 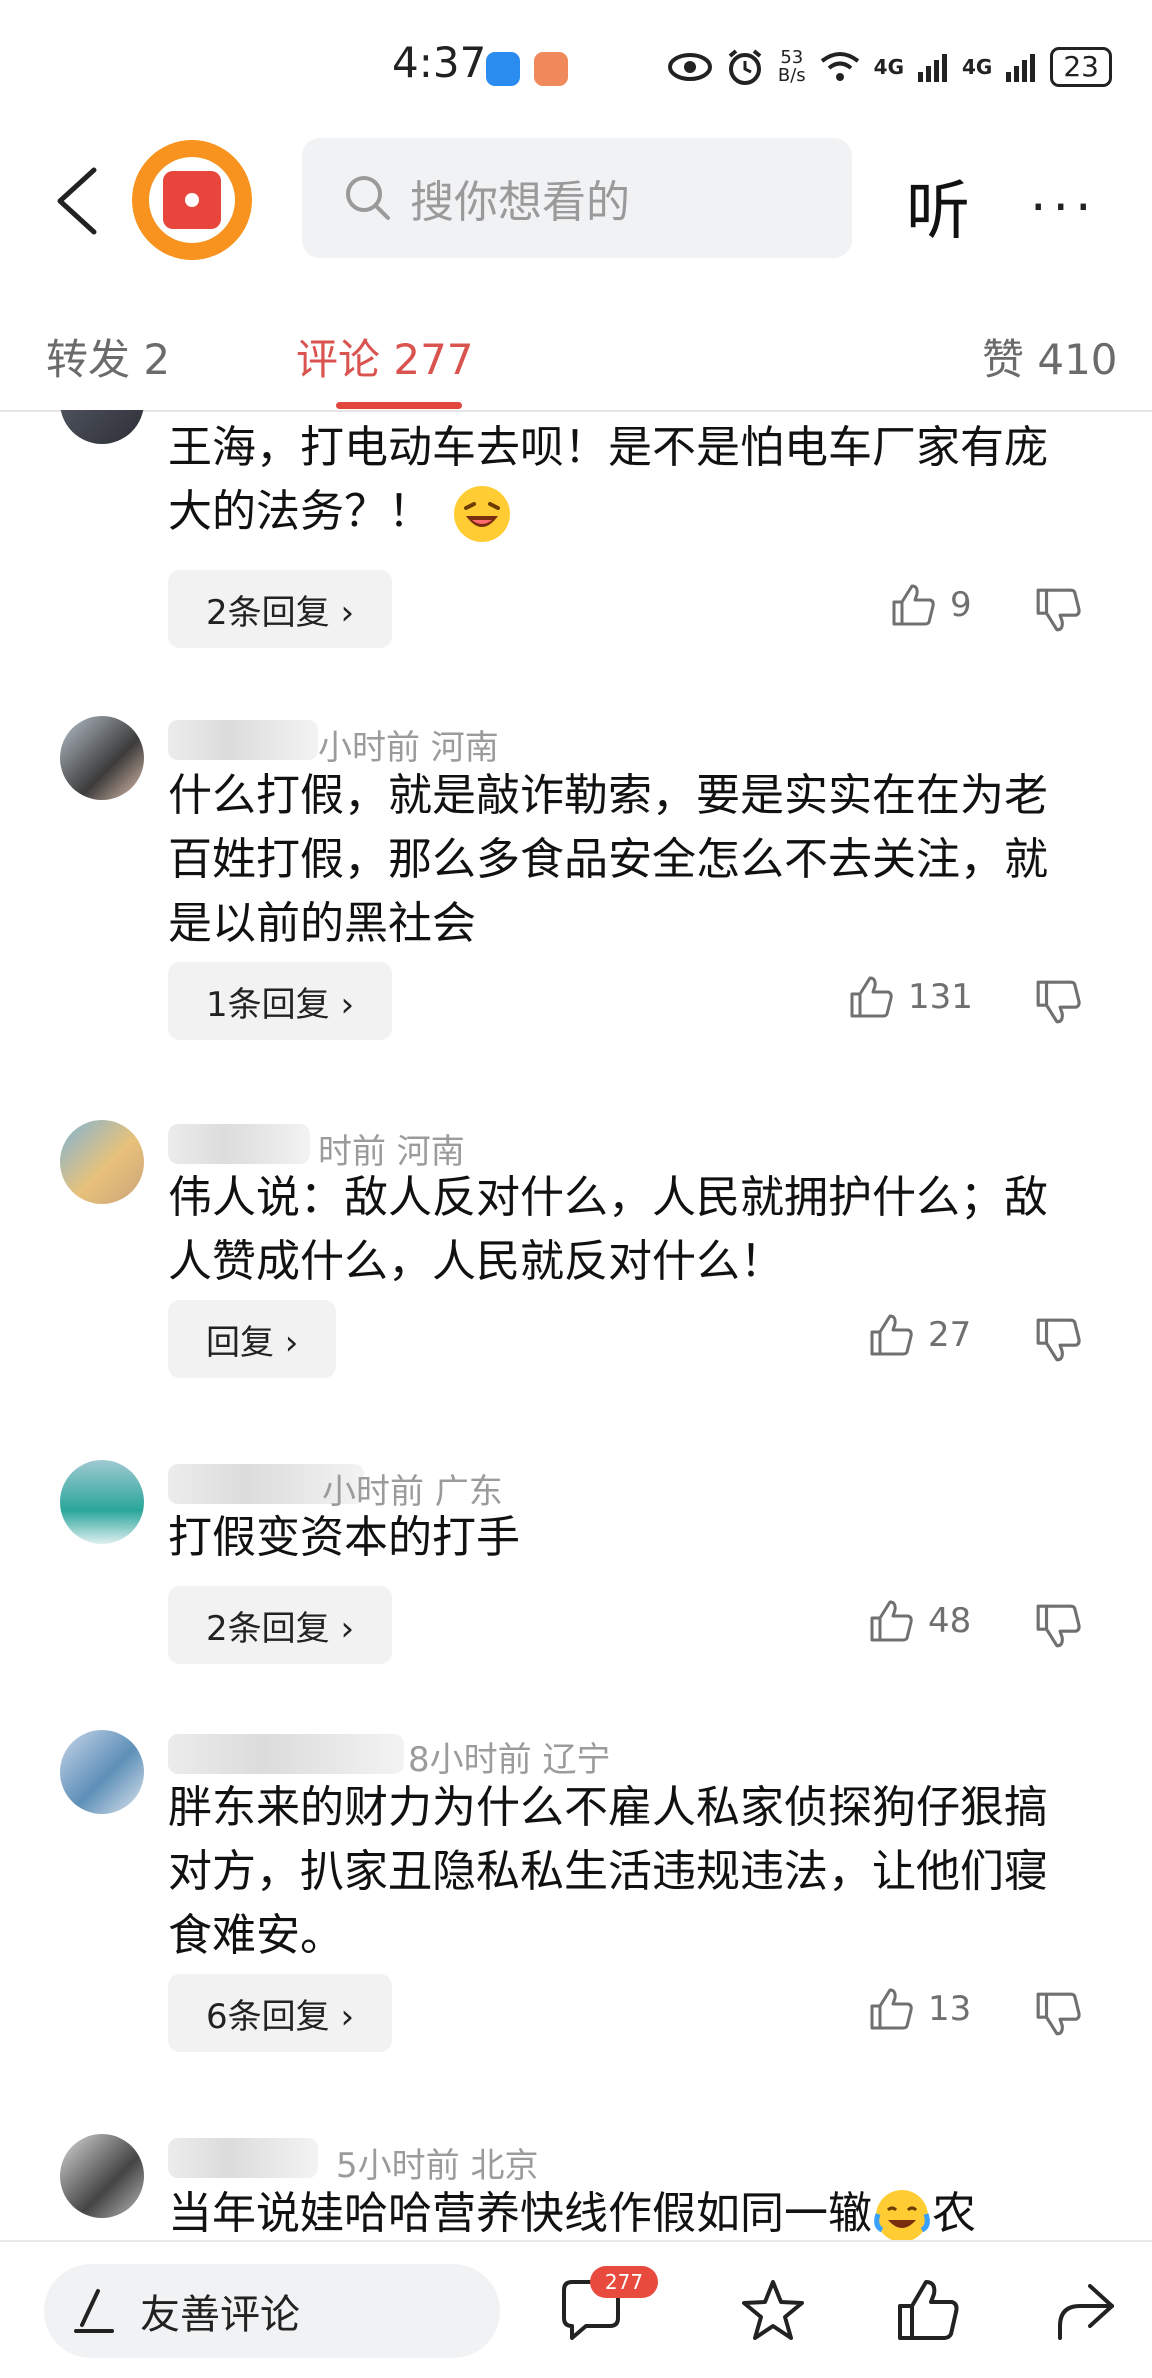 I want to click on battery-indicator: 23, so click(x=1081, y=67).